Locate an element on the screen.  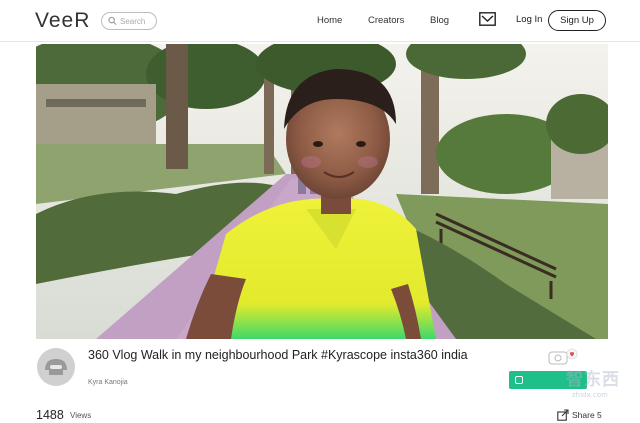
app-icon is located at coordinates (519, 380).